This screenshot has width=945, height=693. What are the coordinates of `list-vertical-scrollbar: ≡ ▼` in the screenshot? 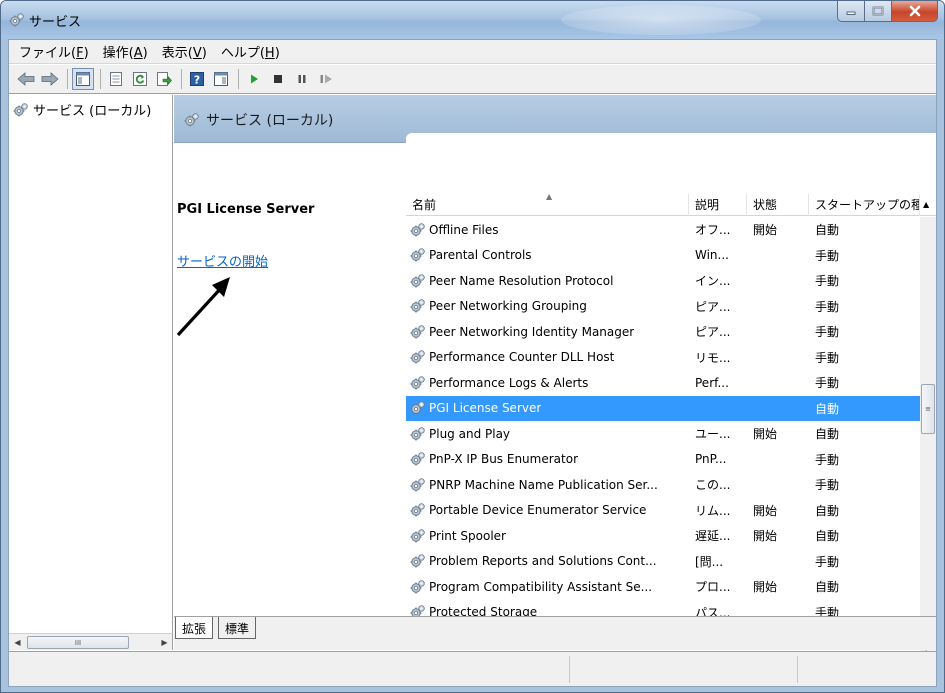 It's located at (928, 438).